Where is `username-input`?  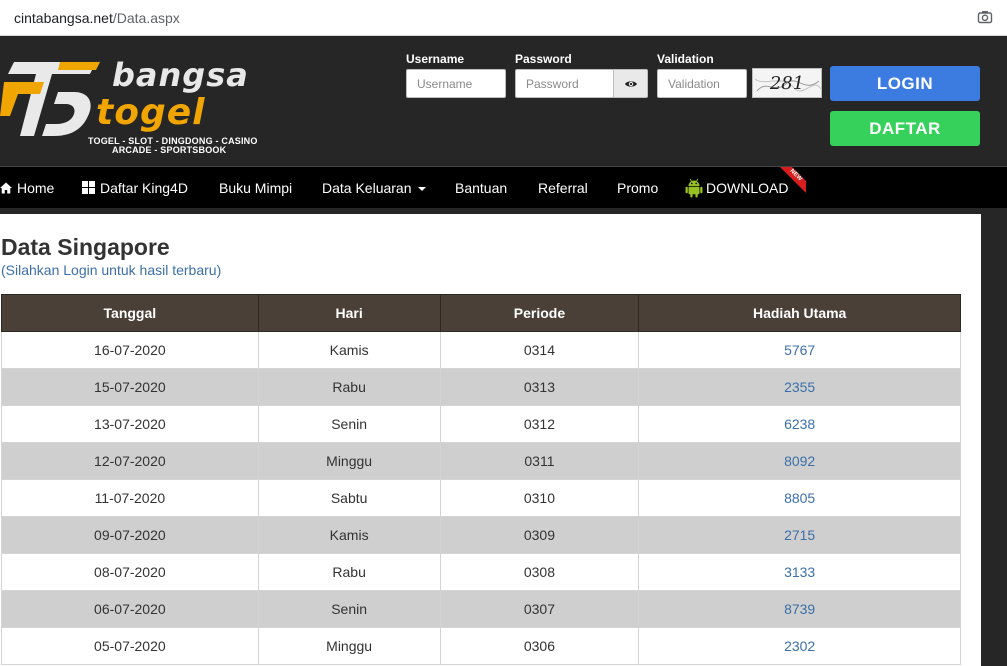 username-input is located at coordinates (456, 83).